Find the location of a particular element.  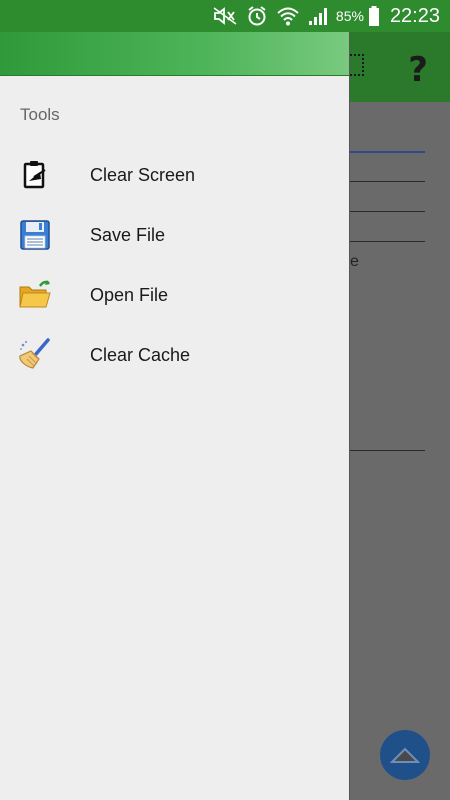

clipboard-clear-icon is located at coordinates (35, 175).